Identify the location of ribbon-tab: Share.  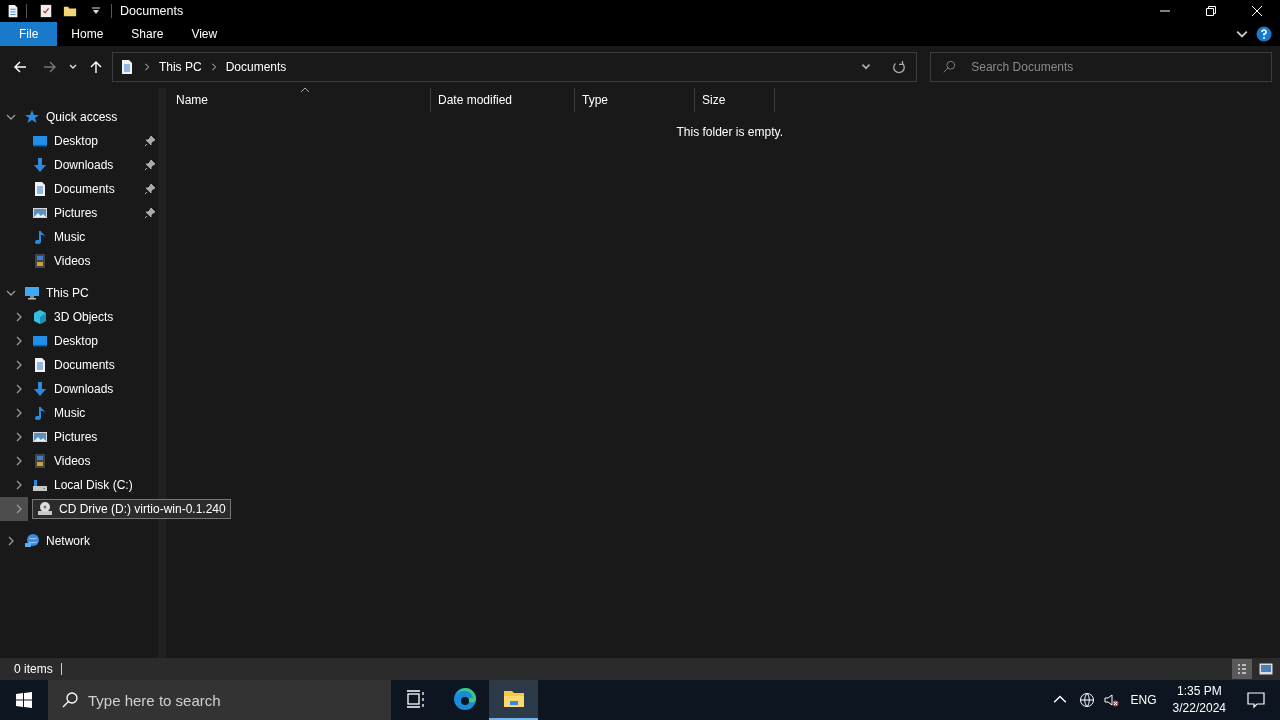
(147, 34).